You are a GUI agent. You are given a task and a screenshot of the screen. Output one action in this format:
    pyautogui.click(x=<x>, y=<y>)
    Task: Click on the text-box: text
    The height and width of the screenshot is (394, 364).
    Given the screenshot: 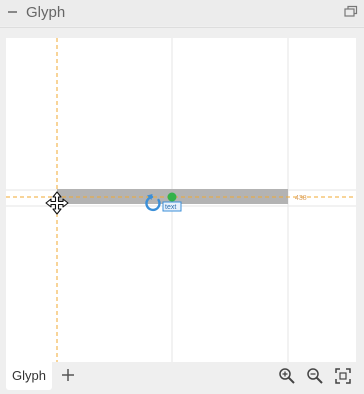 What is the action you would take?
    pyautogui.click(x=172, y=206)
    